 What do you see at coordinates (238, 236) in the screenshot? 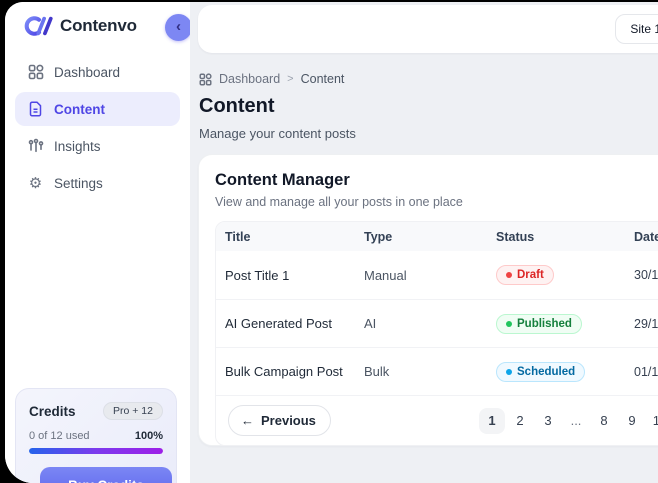
I see `column-header-title: Title` at bounding box center [238, 236].